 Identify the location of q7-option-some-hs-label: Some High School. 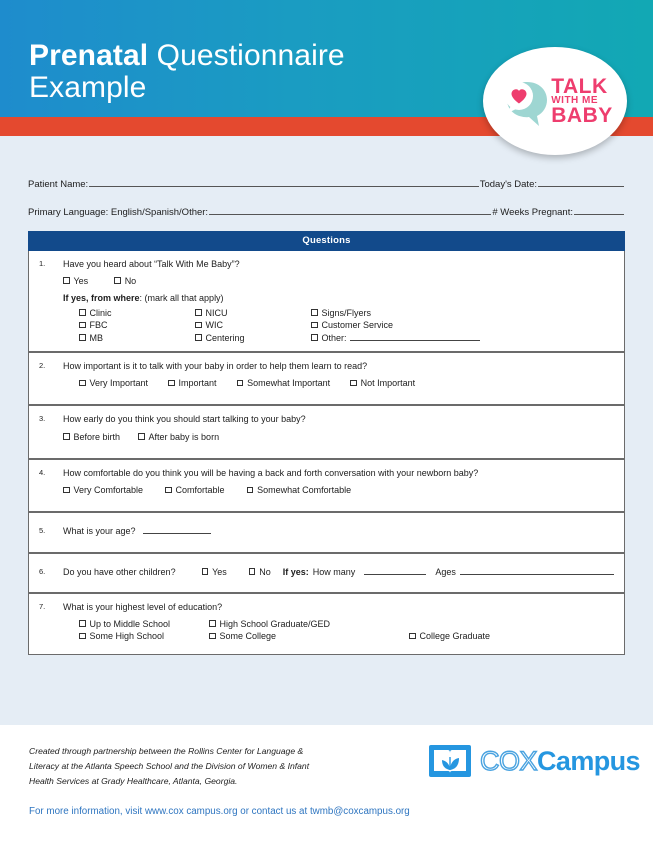
(127, 636).